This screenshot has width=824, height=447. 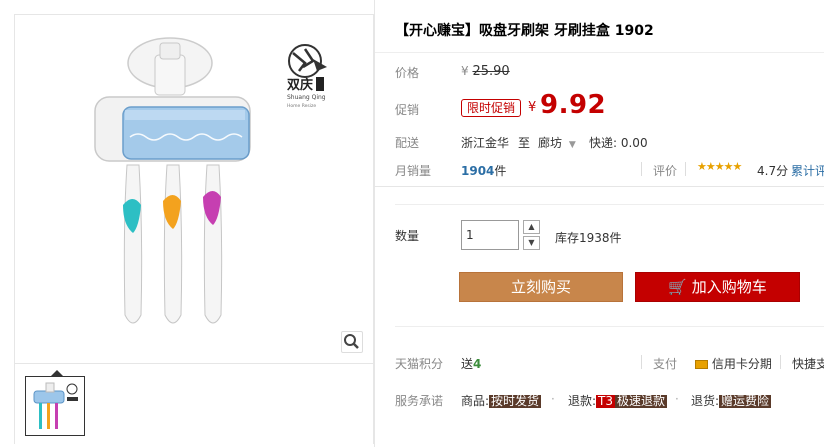 I want to click on brand-name-cn: 双庆, so click(x=300, y=85).